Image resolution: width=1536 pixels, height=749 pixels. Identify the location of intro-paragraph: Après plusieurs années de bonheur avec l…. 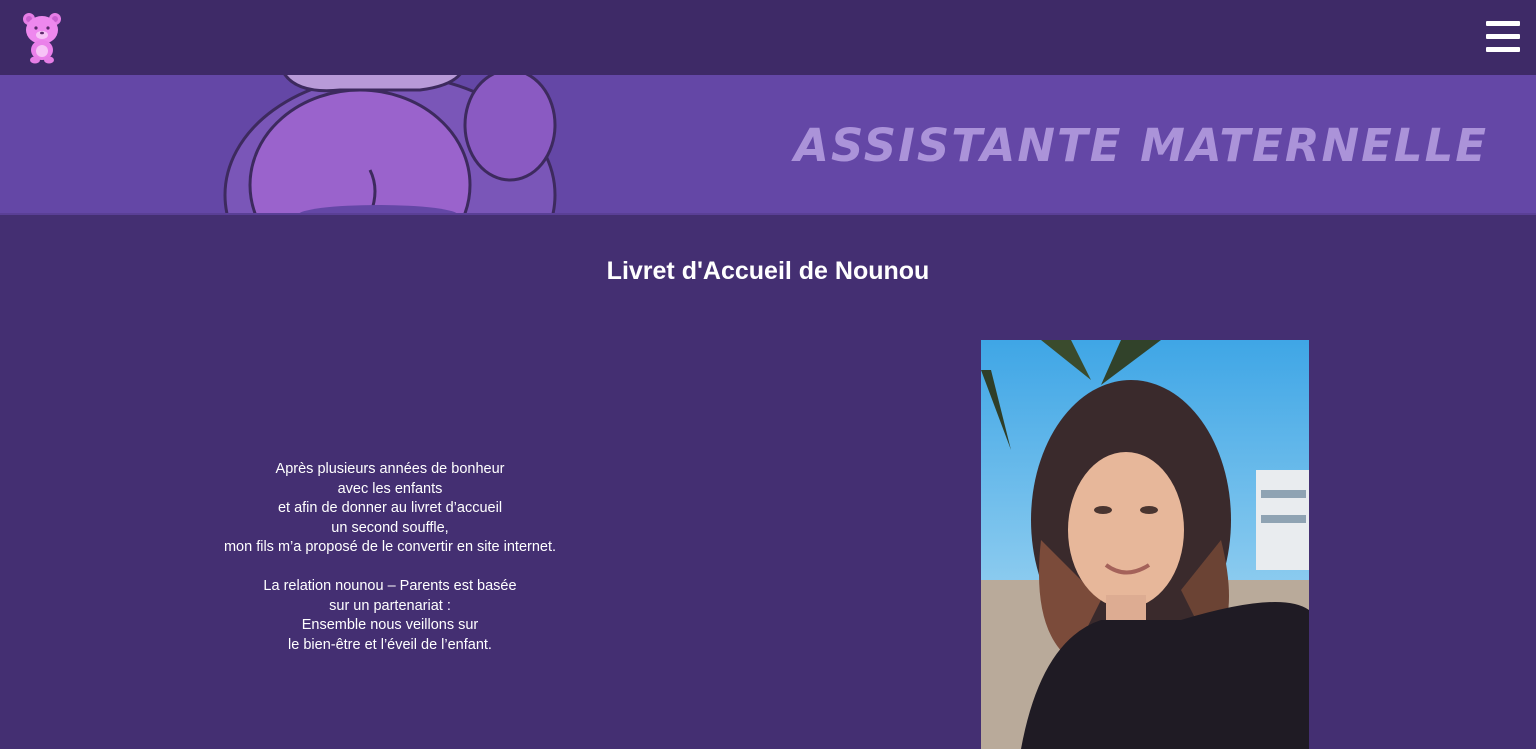
(390, 508).